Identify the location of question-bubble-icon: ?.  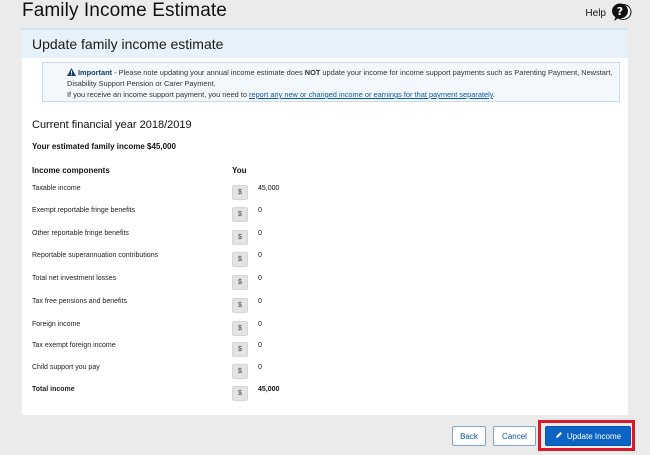
(621, 13).